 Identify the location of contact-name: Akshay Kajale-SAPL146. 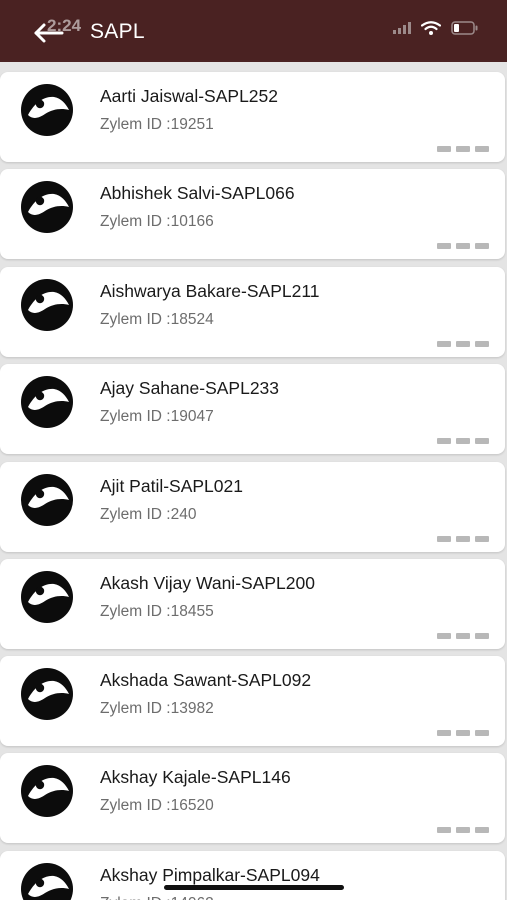
(195, 777).